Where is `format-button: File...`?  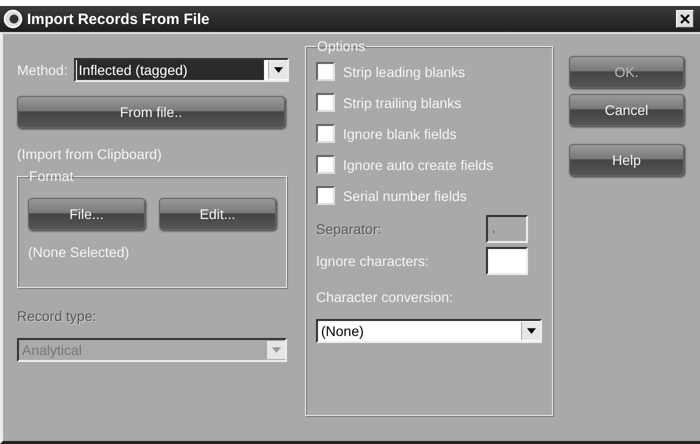
format-button: File... is located at coordinates (86, 214).